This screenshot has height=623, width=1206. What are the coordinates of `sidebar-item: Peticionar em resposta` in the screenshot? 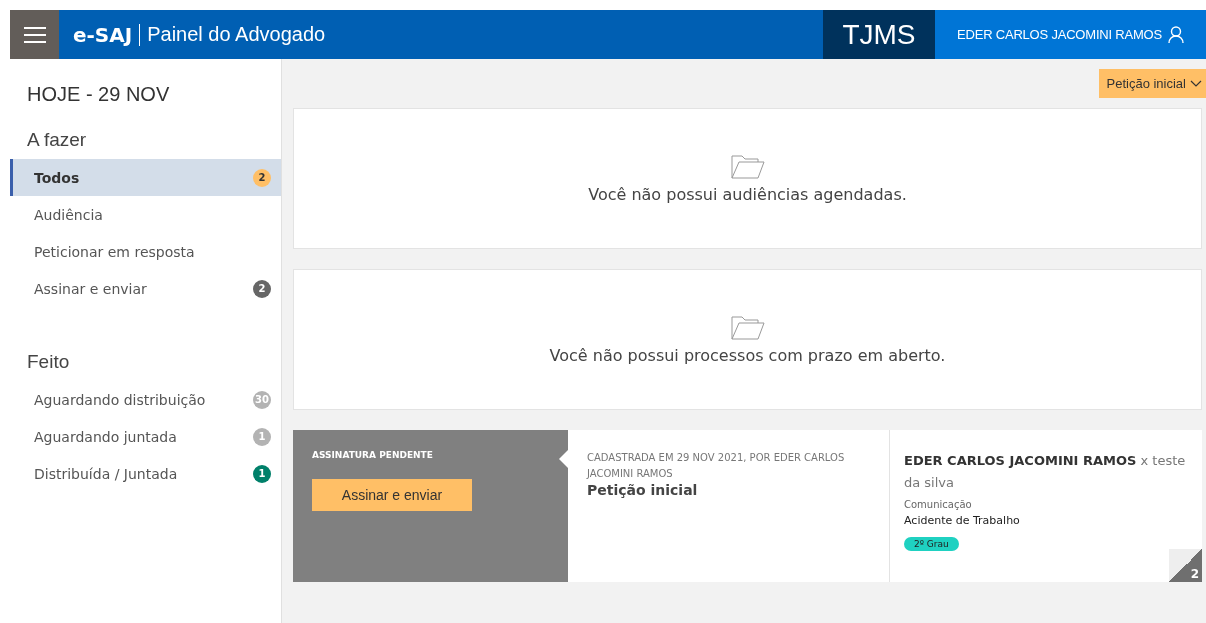 It's located at (145, 251).